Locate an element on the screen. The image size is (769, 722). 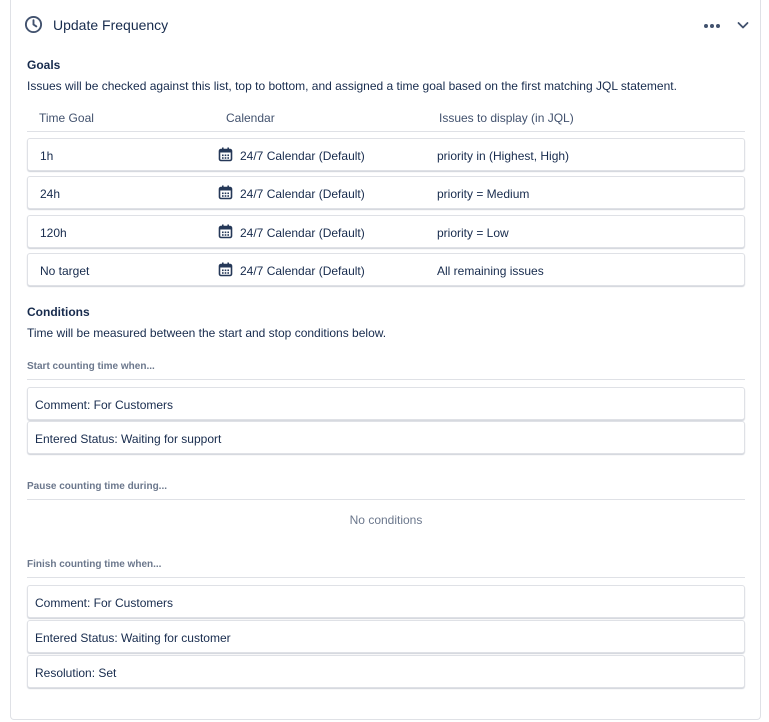
goal-jql: priority in (Highest, High) is located at coordinates (503, 156).